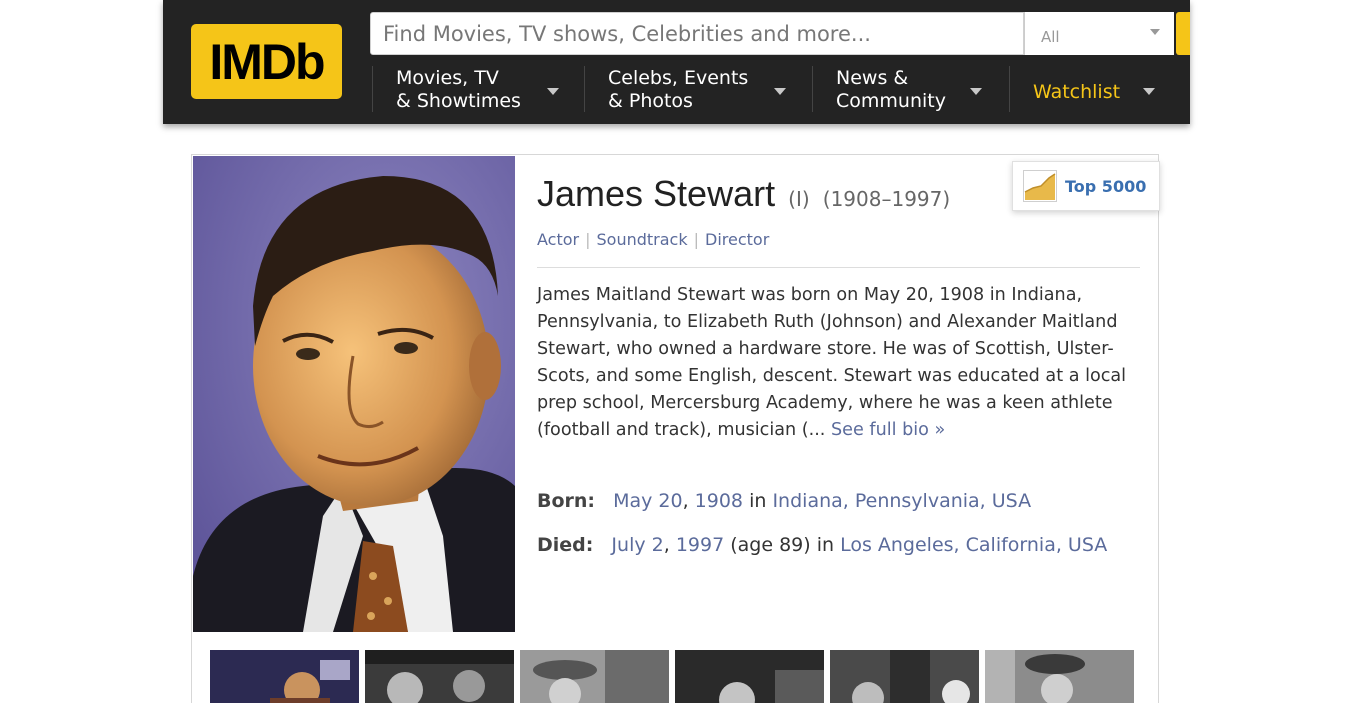 Image resolution: width=1353 pixels, height=703 pixels. I want to click on see-full-bio-link: See full bio », so click(888, 430).